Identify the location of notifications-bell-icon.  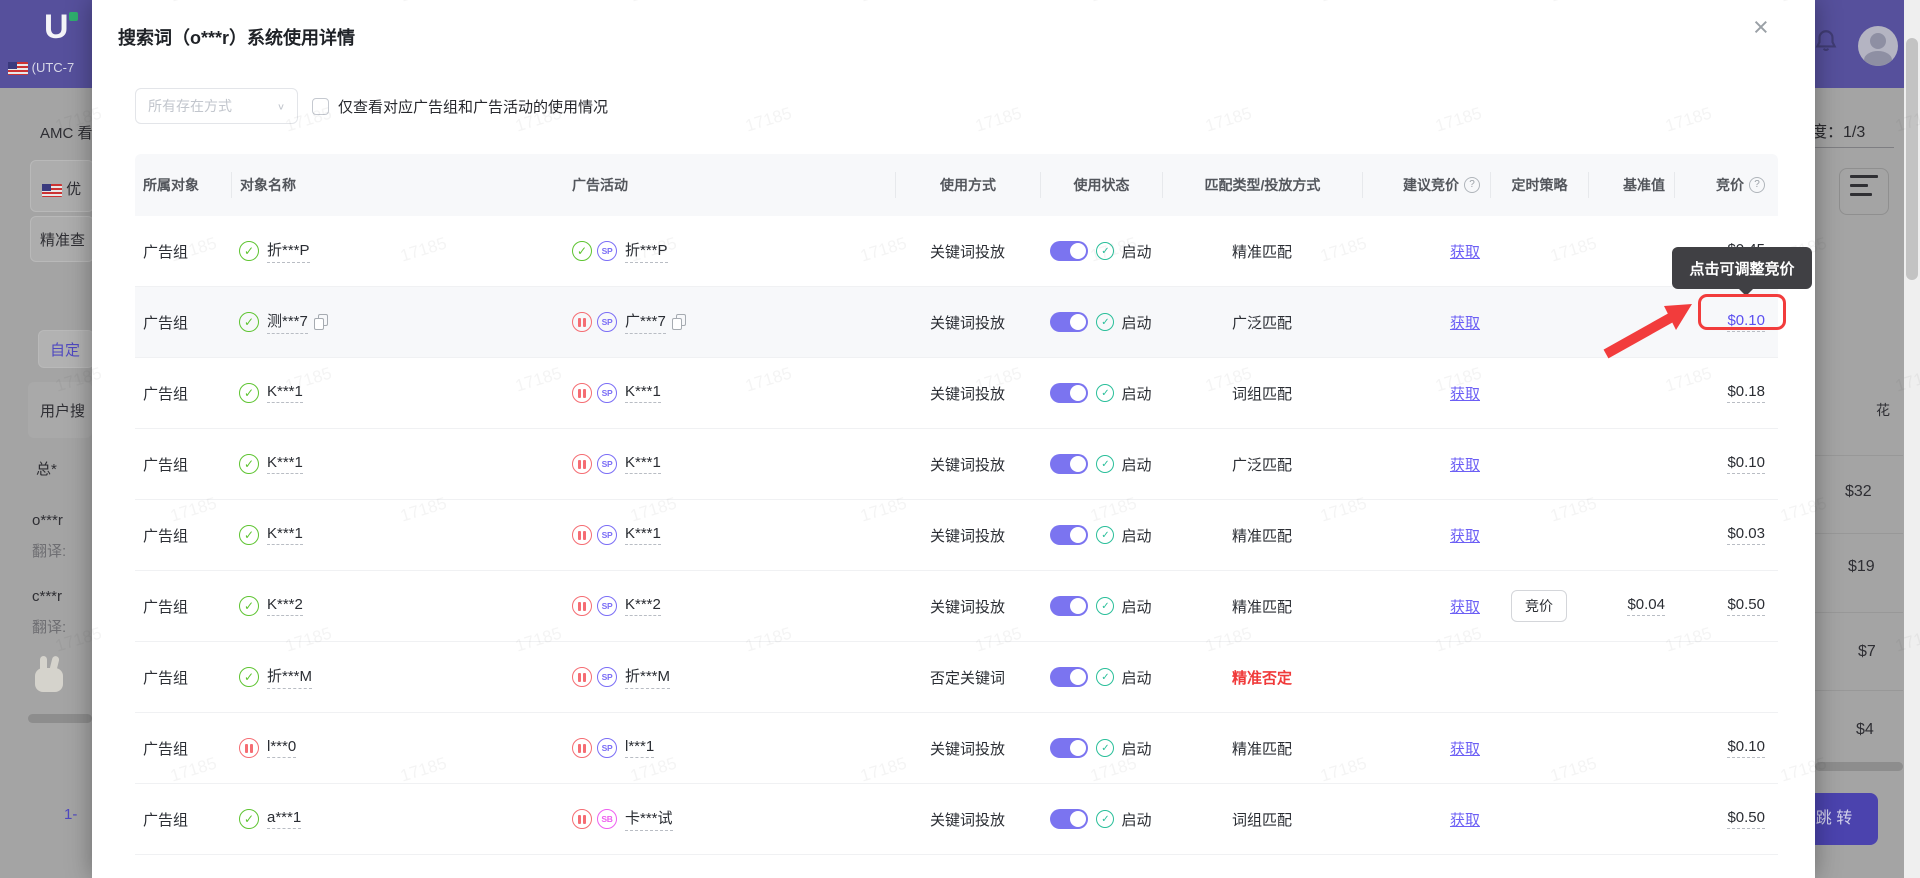
(1826, 41).